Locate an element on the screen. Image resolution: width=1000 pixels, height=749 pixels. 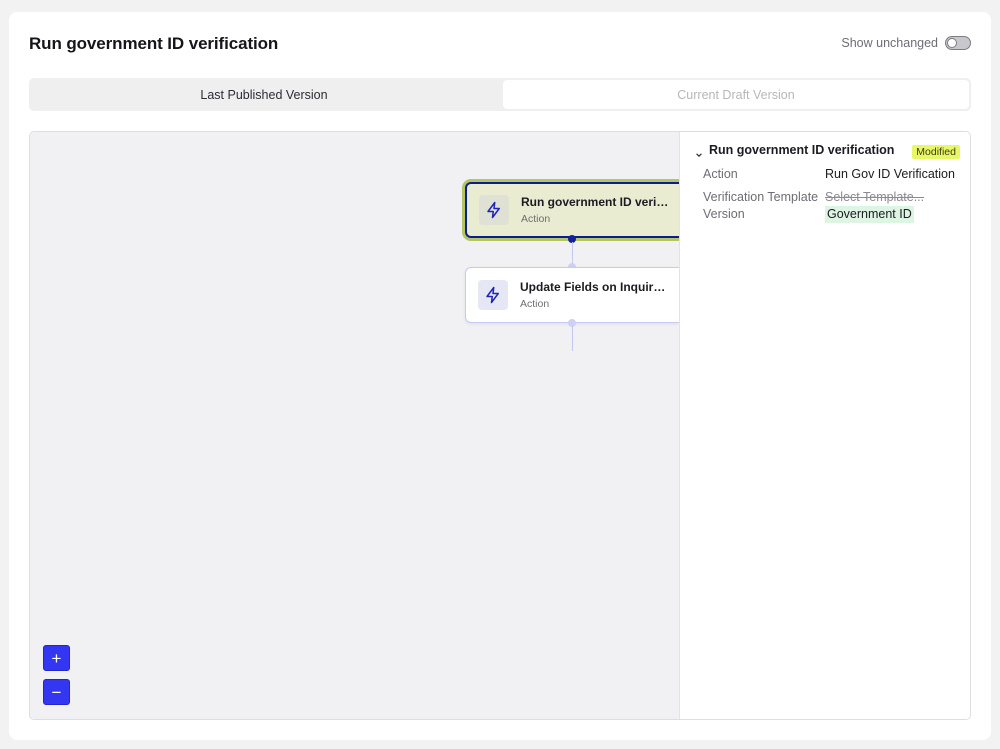
show-unchanged-label: Show unchanged is located at coordinates (889, 43).